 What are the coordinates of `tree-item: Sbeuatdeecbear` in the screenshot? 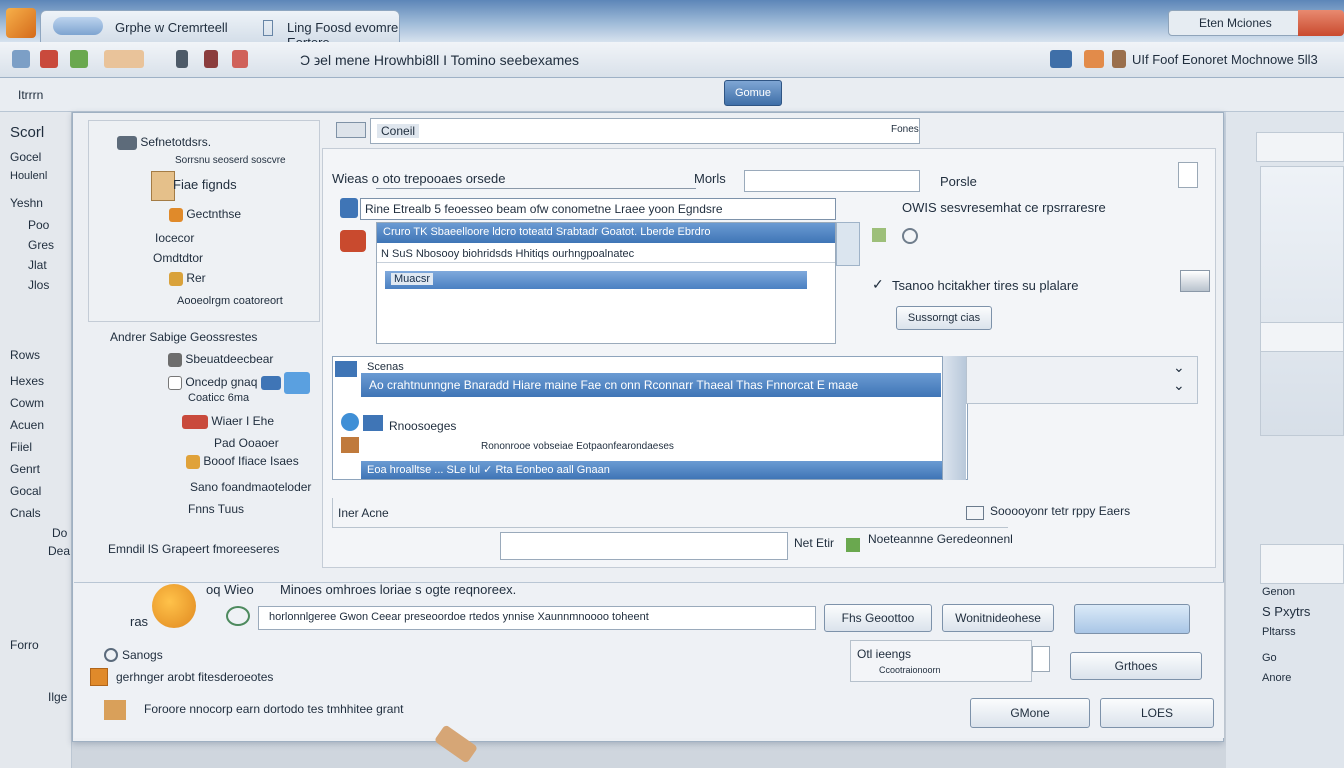 It's located at (220, 359).